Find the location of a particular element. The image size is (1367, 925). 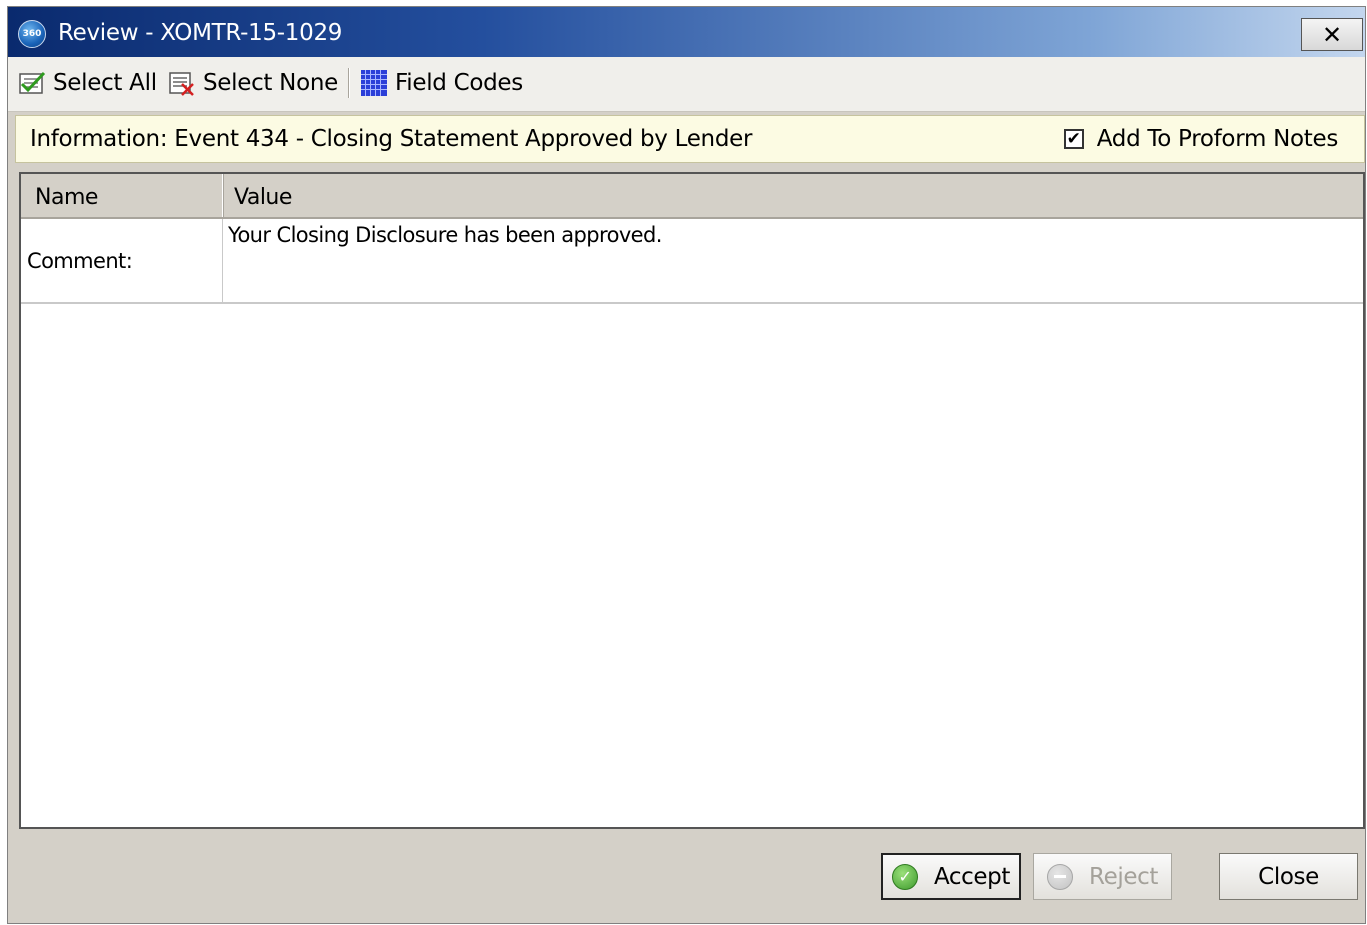

cell-name-text: Comment: is located at coordinates (80, 261).